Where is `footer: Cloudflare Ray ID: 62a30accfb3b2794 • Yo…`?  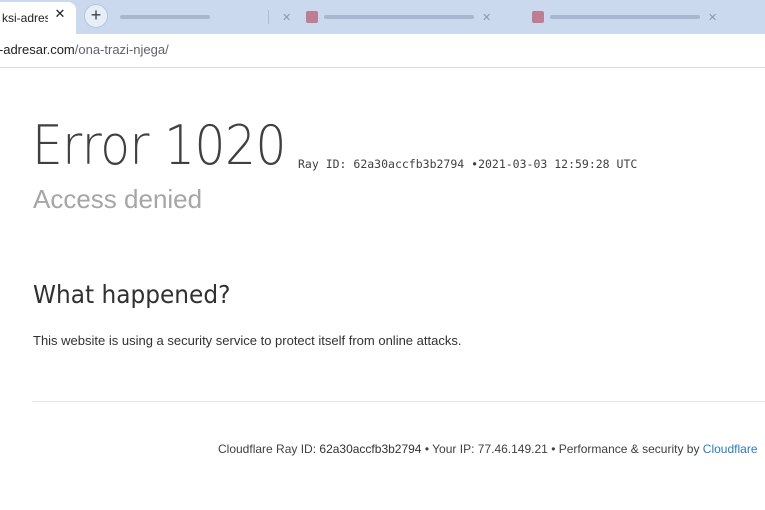
footer: Cloudflare Ray ID: 62a30accfb3b2794 • Yo… is located at coordinates (488, 449).